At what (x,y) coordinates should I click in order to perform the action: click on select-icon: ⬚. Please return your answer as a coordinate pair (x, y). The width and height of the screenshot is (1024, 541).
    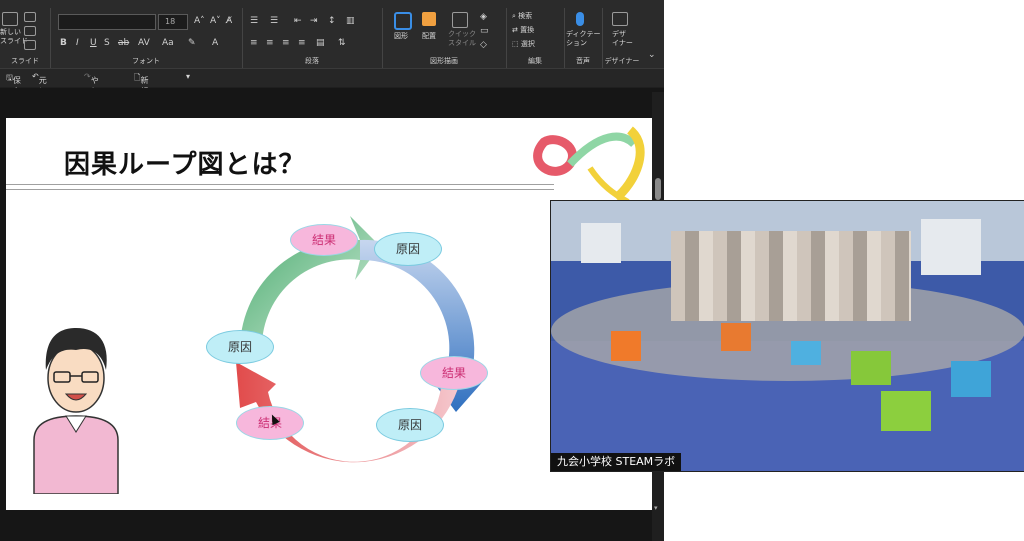
    Looking at the image, I should click on (515, 44).